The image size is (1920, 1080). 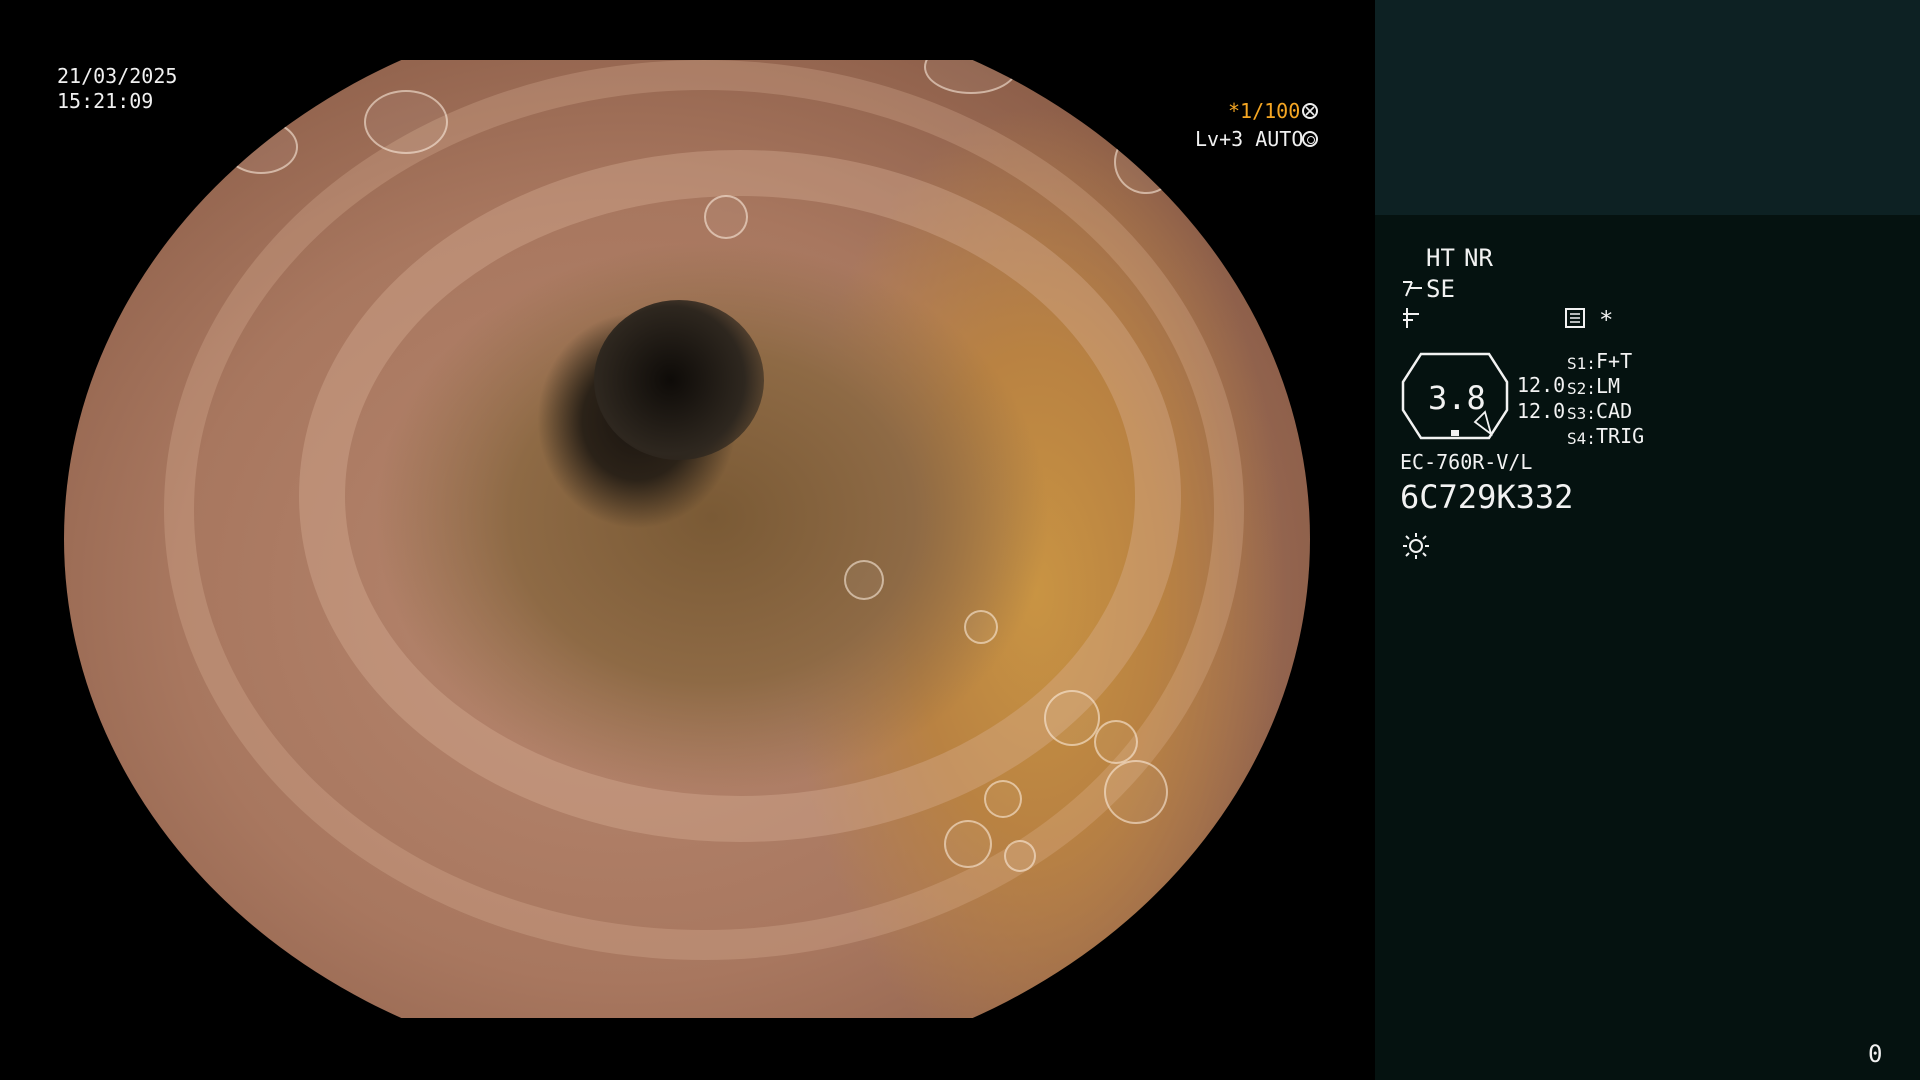 What do you see at coordinates (1440, 289) in the screenshot?
I see `se-label: SE` at bounding box center [1440, 289].